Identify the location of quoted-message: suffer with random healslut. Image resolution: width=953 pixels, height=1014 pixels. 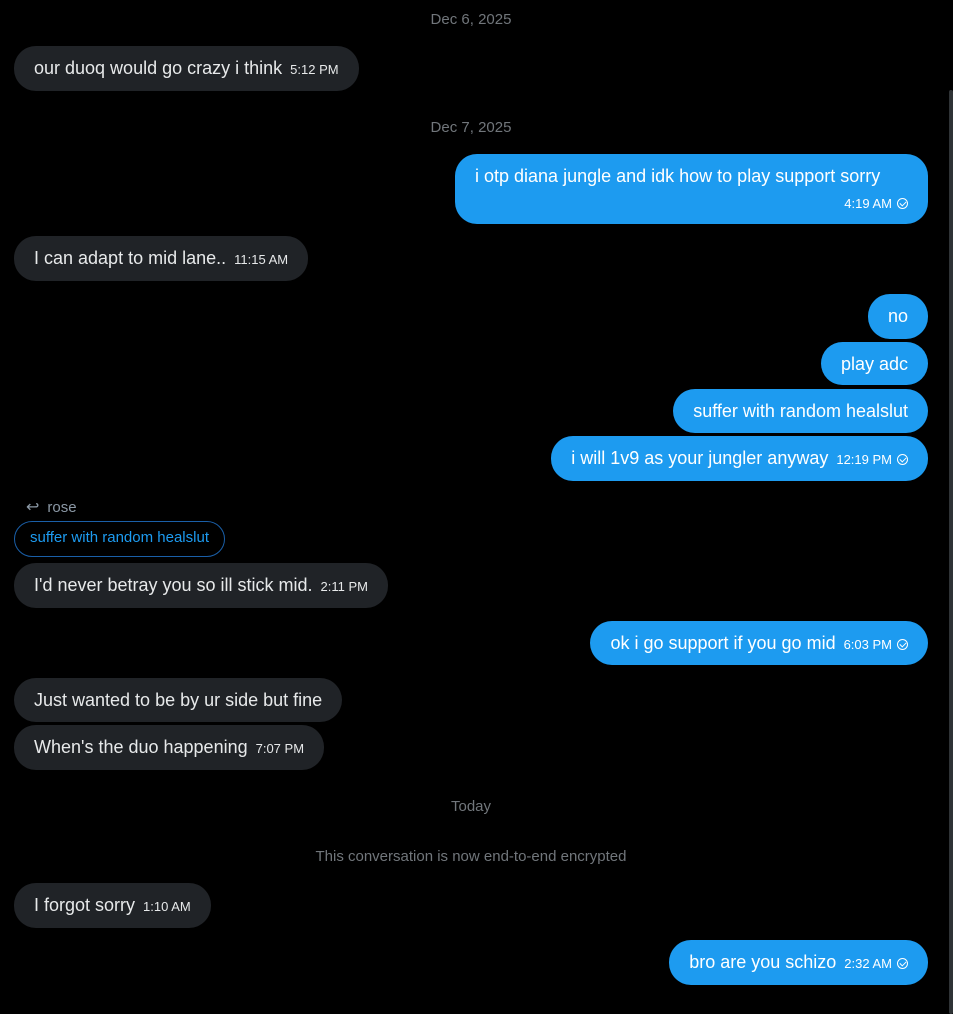
(119, 539).